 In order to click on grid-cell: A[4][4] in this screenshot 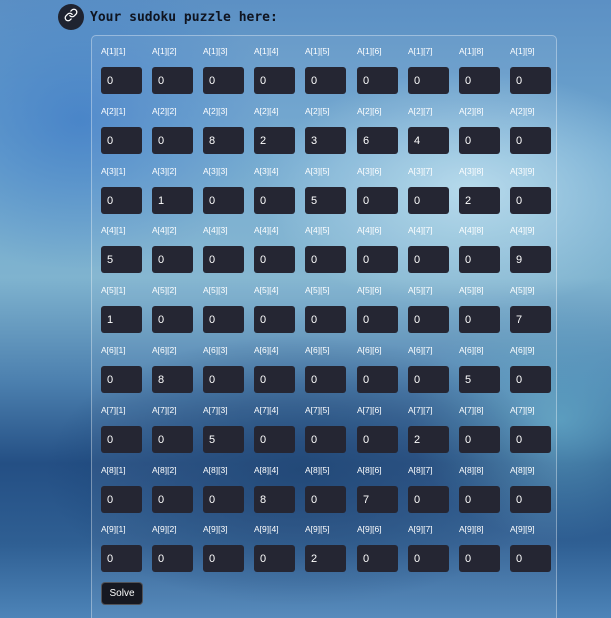, I will do `click(275, 248)`.